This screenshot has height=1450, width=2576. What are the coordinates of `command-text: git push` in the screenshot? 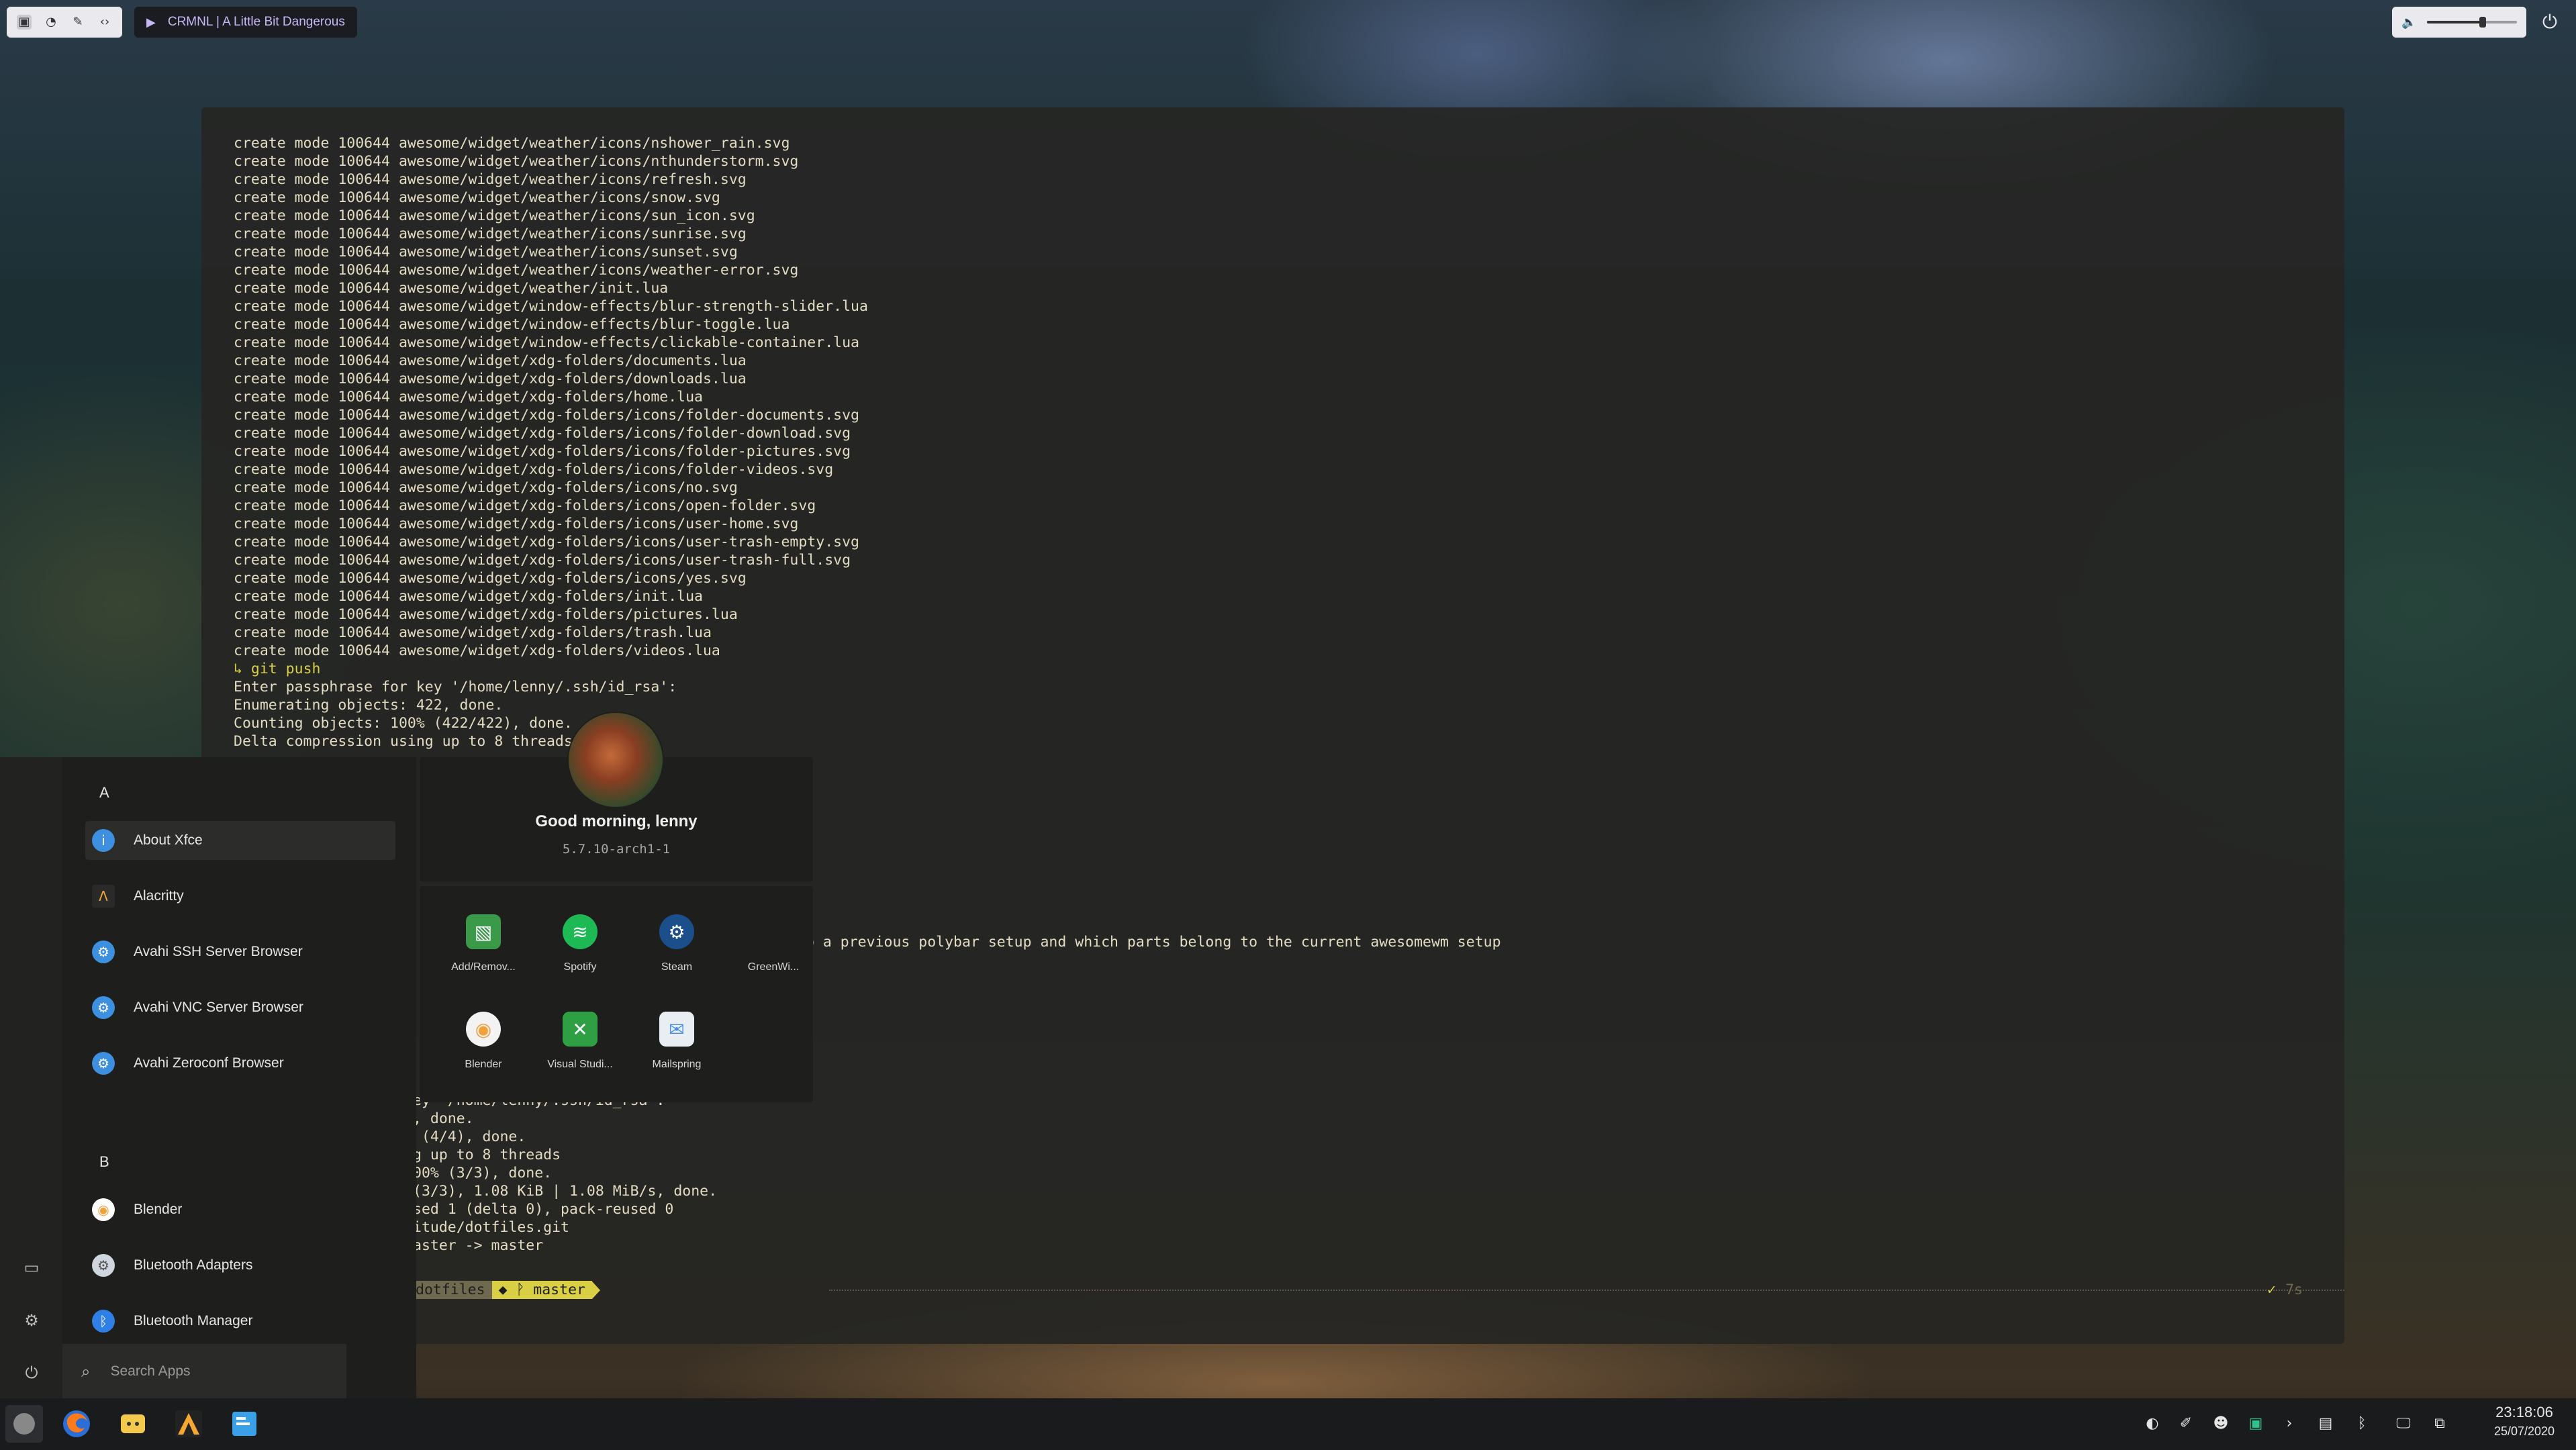 It's located at (285, 669).